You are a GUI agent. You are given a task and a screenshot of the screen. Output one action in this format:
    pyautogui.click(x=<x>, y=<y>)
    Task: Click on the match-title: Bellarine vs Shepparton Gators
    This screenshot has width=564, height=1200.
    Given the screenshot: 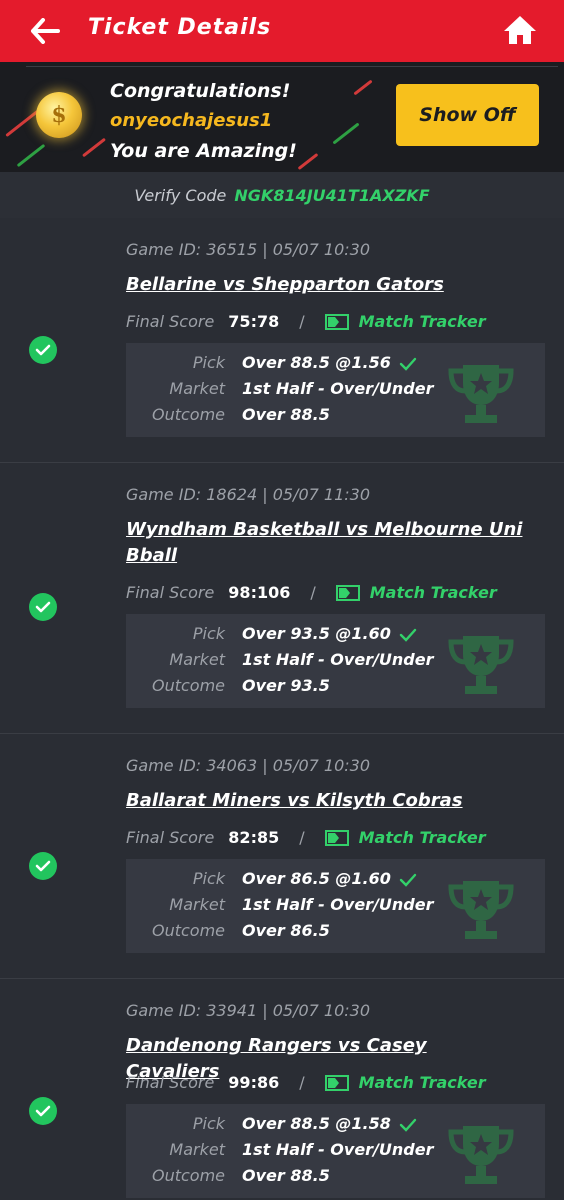 What is the action you would take?
    pyautogui.click(x=326, y=285)
    